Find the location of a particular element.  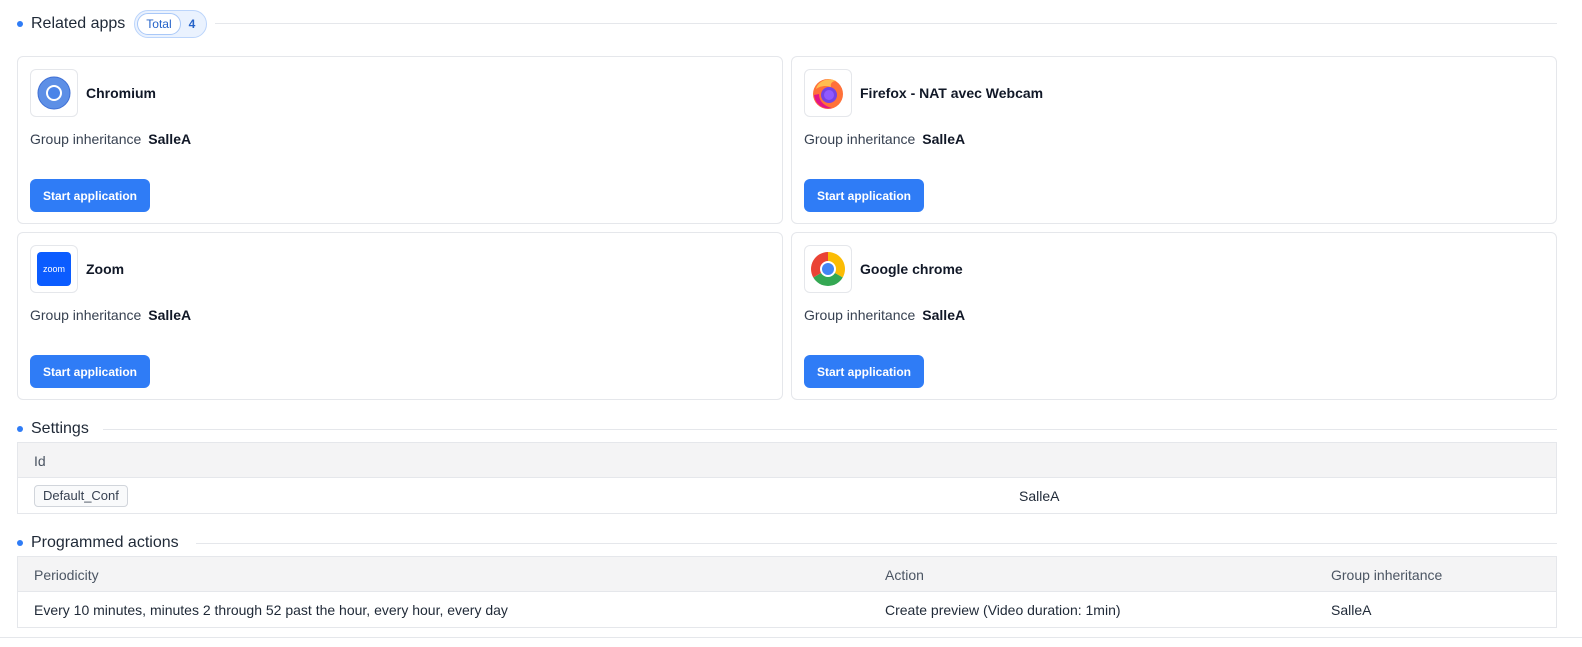

app-name: Chromium is located at coordinates (121, 93).